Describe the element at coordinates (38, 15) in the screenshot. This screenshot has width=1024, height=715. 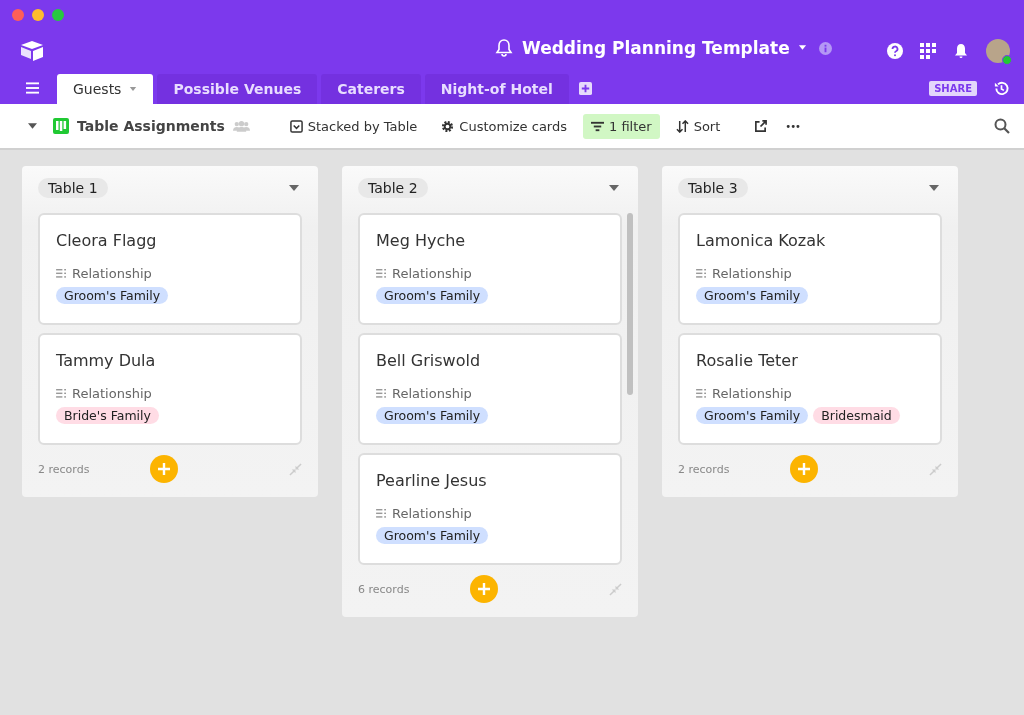
I see `minimize-window-button` at that location.